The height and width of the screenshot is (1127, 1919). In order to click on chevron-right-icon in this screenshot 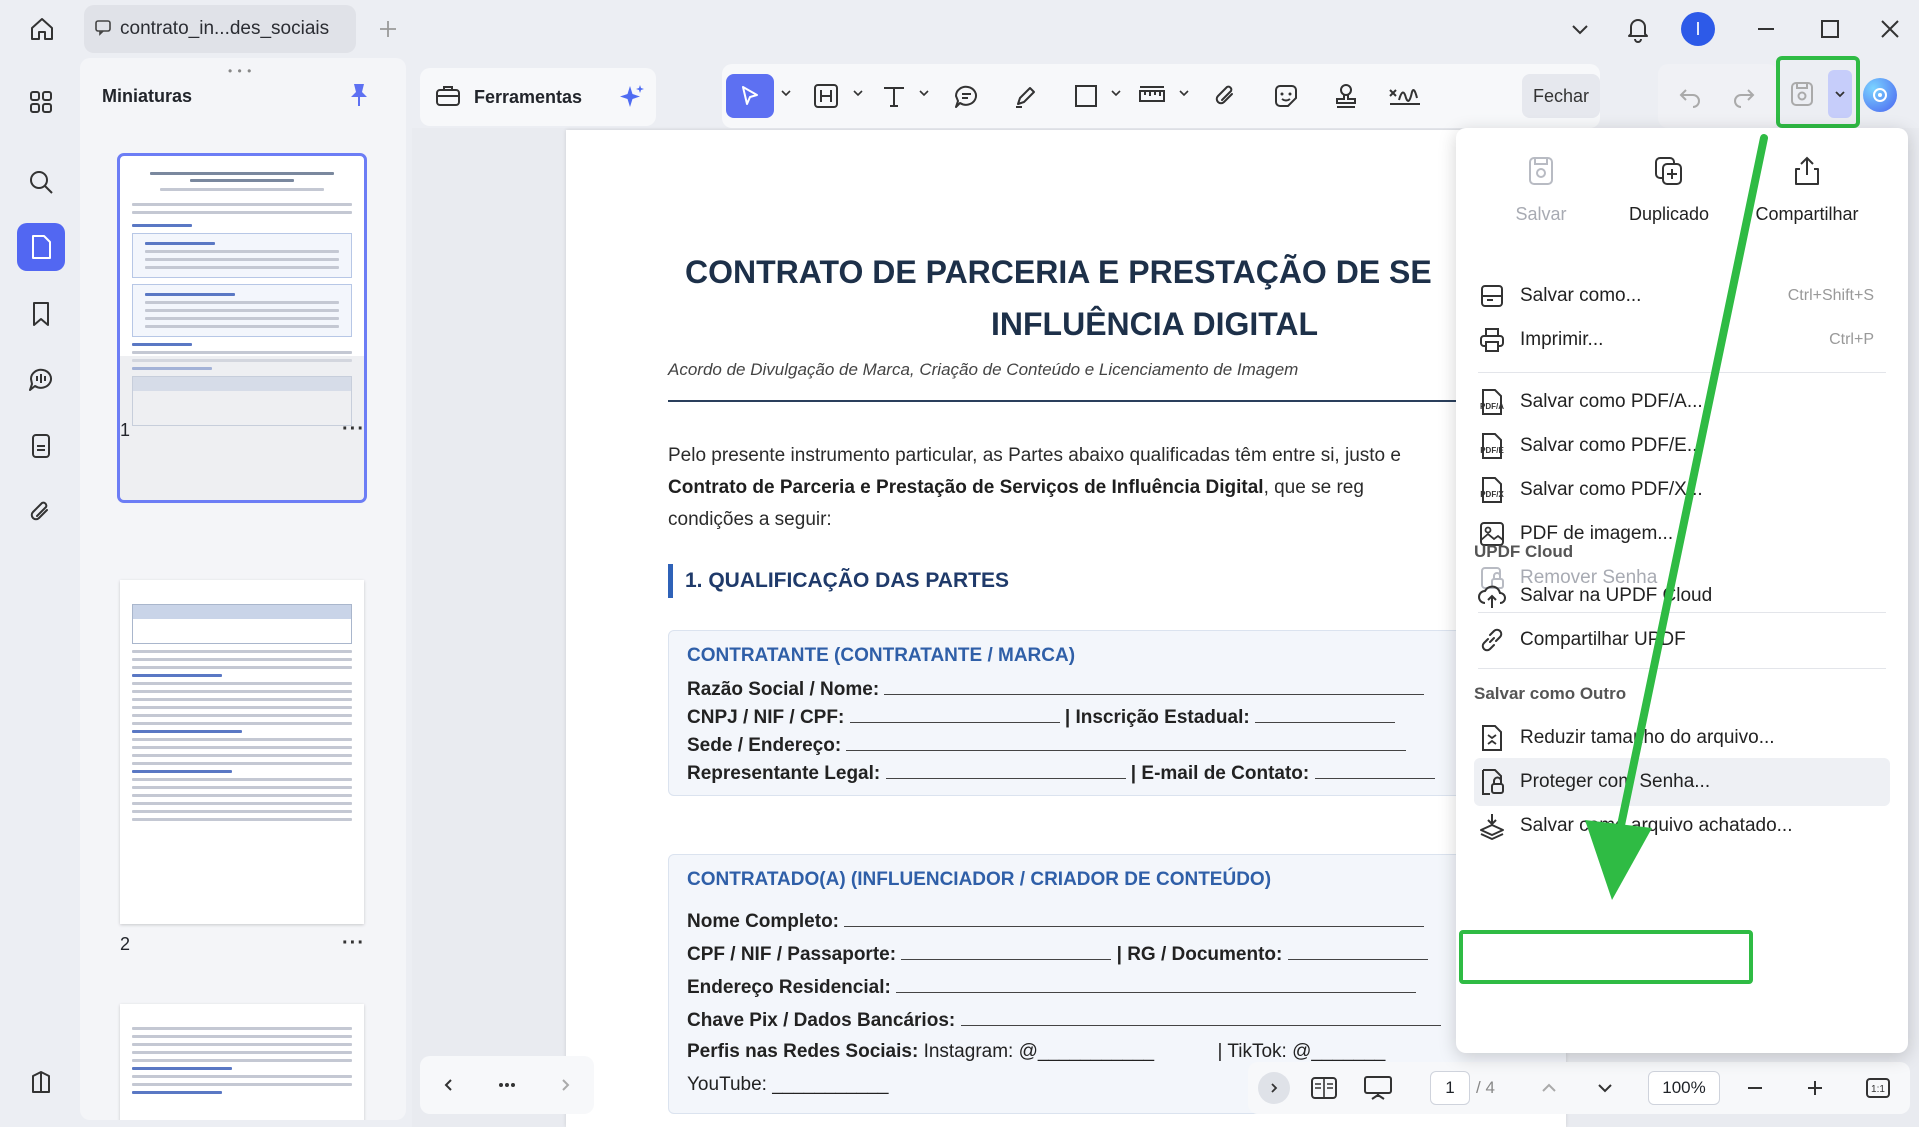, I will do `click(565, 1085)`.